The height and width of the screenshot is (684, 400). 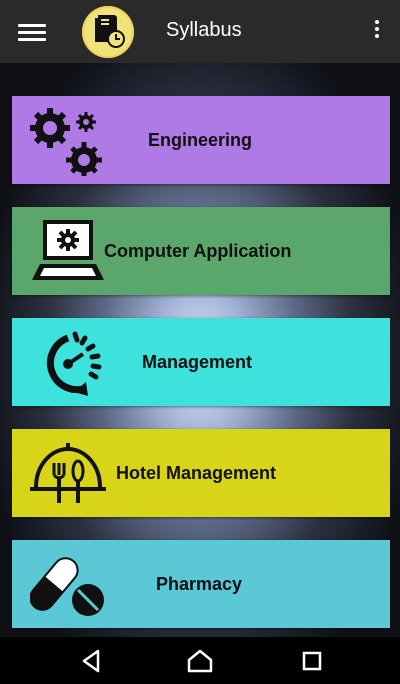 I want to click on pills-icon, so click(x=69, y=586).